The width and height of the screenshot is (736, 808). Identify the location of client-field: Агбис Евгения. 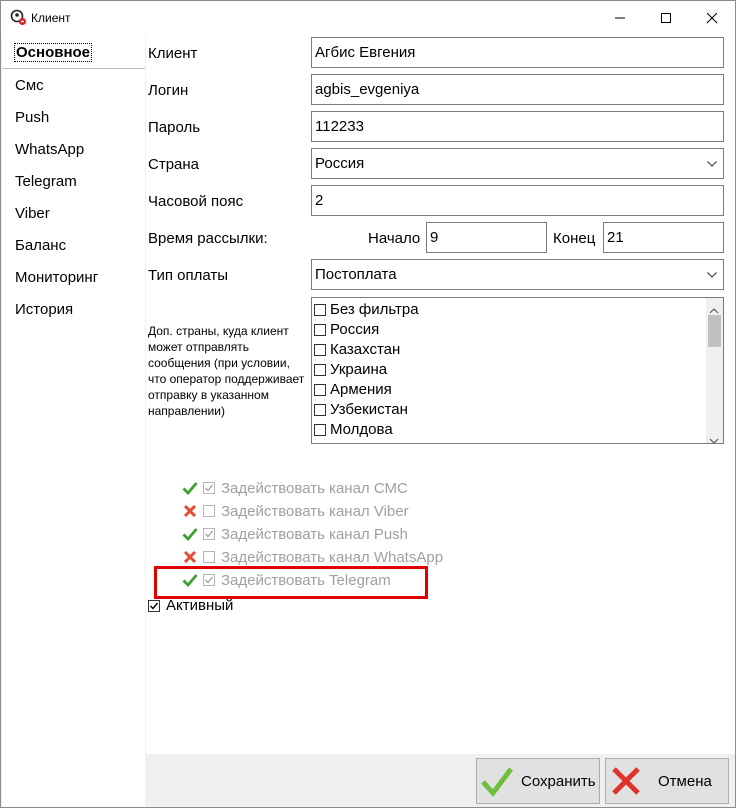
(517, 52).